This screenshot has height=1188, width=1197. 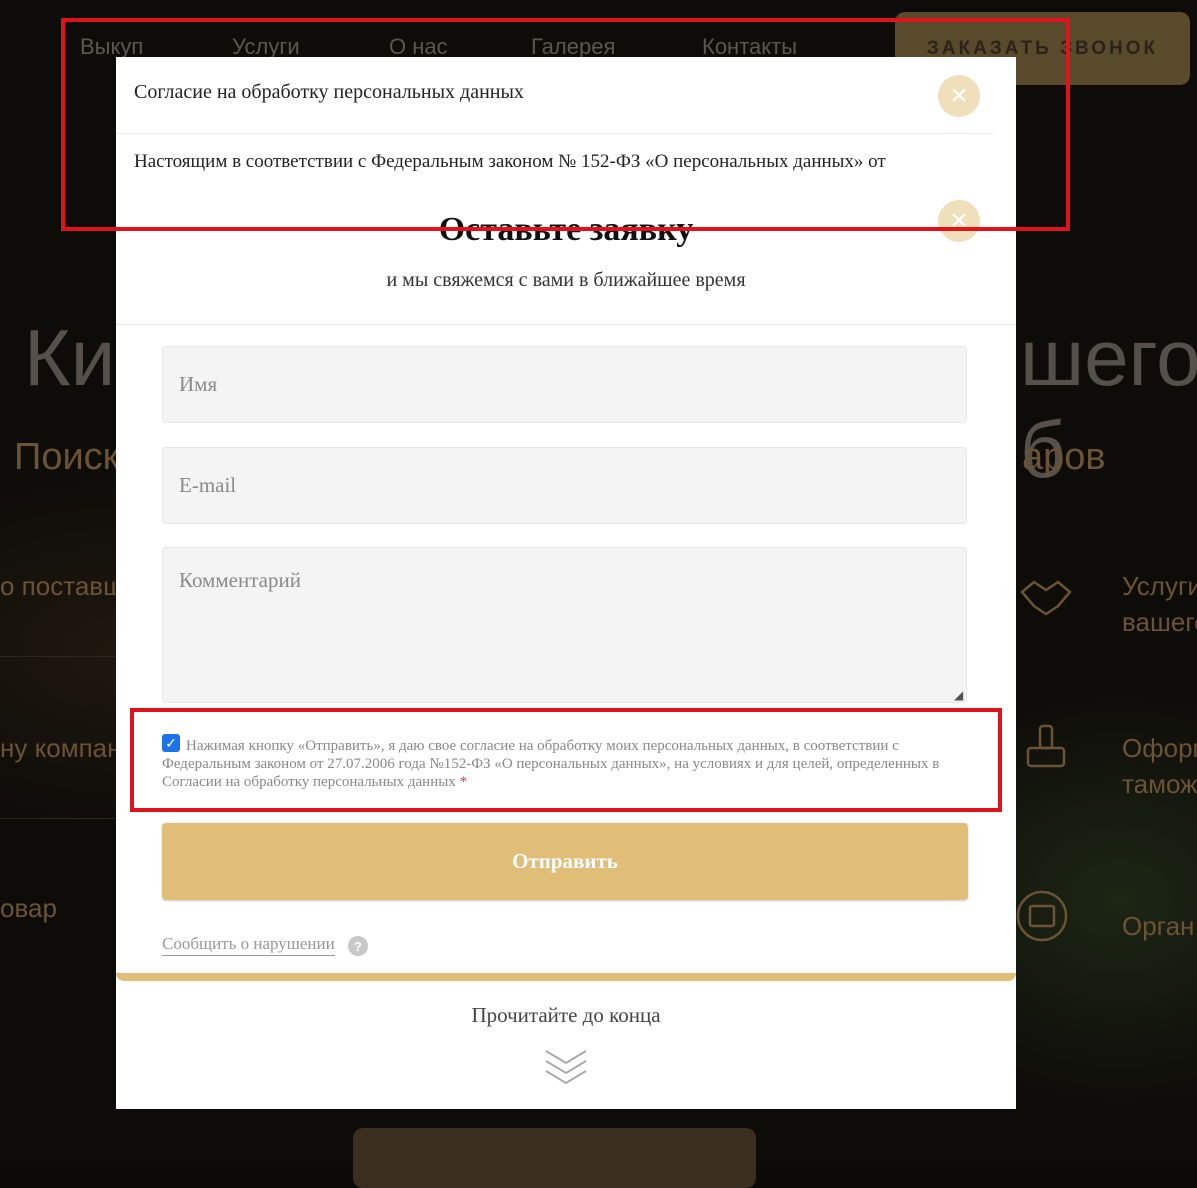 I want to click on side-item-left-3: овар, so click(x=28, y=908).